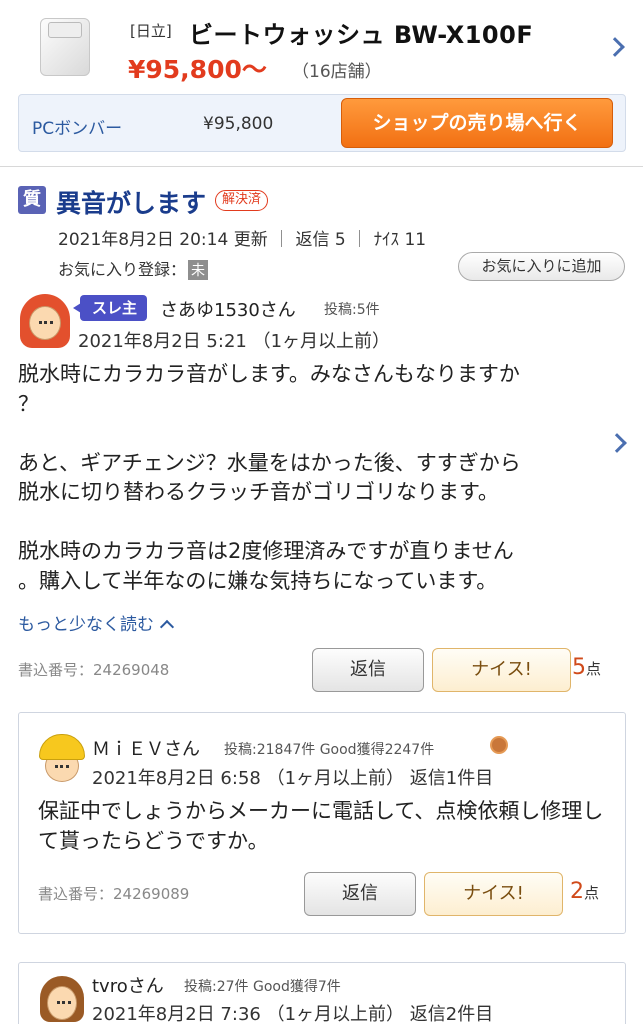 The width and height of the screenshot is (643, 1024). I want to click on shop-name-link: PCボンバー, so click(77, 126).